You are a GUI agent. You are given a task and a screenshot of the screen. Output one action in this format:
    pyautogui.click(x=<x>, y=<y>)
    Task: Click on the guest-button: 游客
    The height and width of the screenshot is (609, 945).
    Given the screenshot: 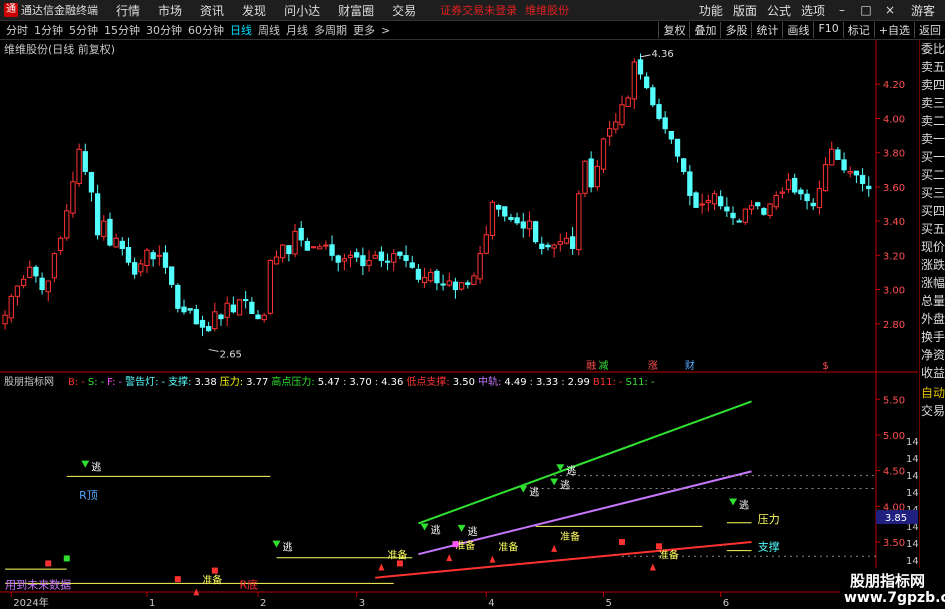 What is the action you would take?
    pyautogui.click(x=923, y=10)
    